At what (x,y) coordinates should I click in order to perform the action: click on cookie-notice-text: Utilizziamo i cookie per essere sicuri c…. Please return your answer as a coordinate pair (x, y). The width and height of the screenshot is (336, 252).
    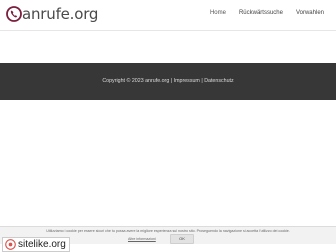
    Looking at the image, I should click on (168, 231).